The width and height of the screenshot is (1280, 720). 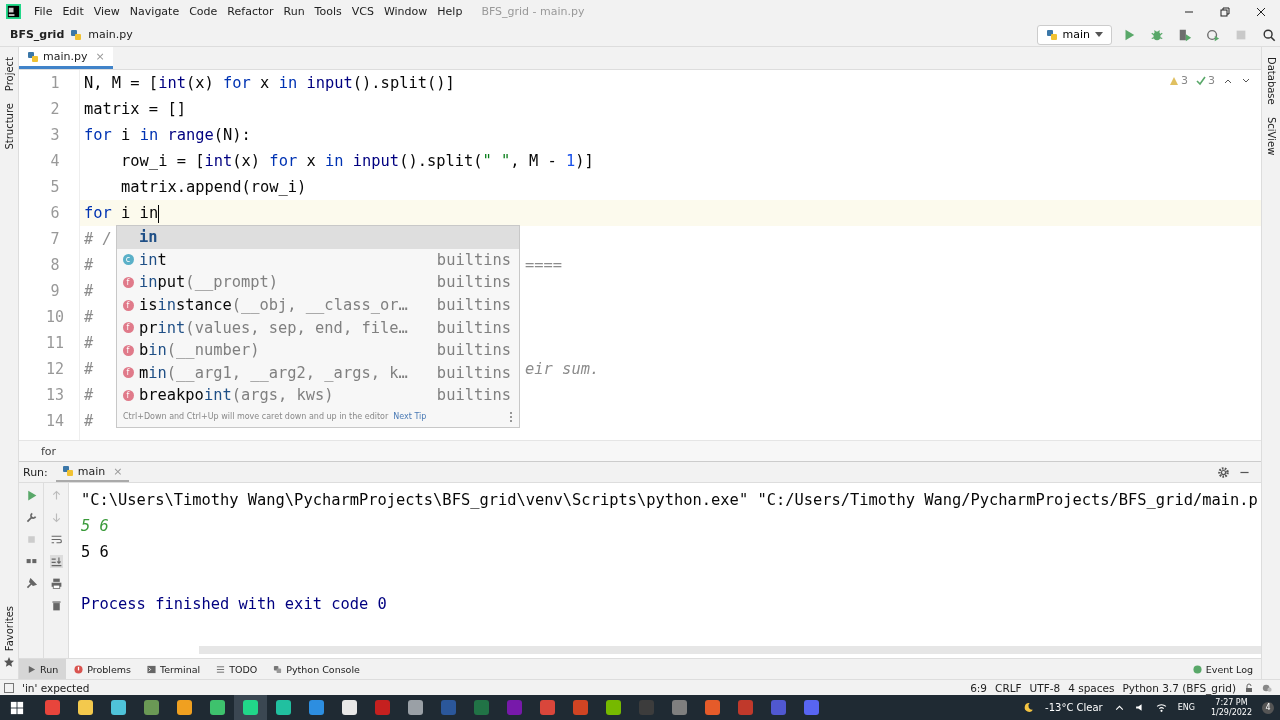 What do you see at coordinates (203, 11) in the screenshot?
I see `menu-item: Code` at bounding box center [203, 11].